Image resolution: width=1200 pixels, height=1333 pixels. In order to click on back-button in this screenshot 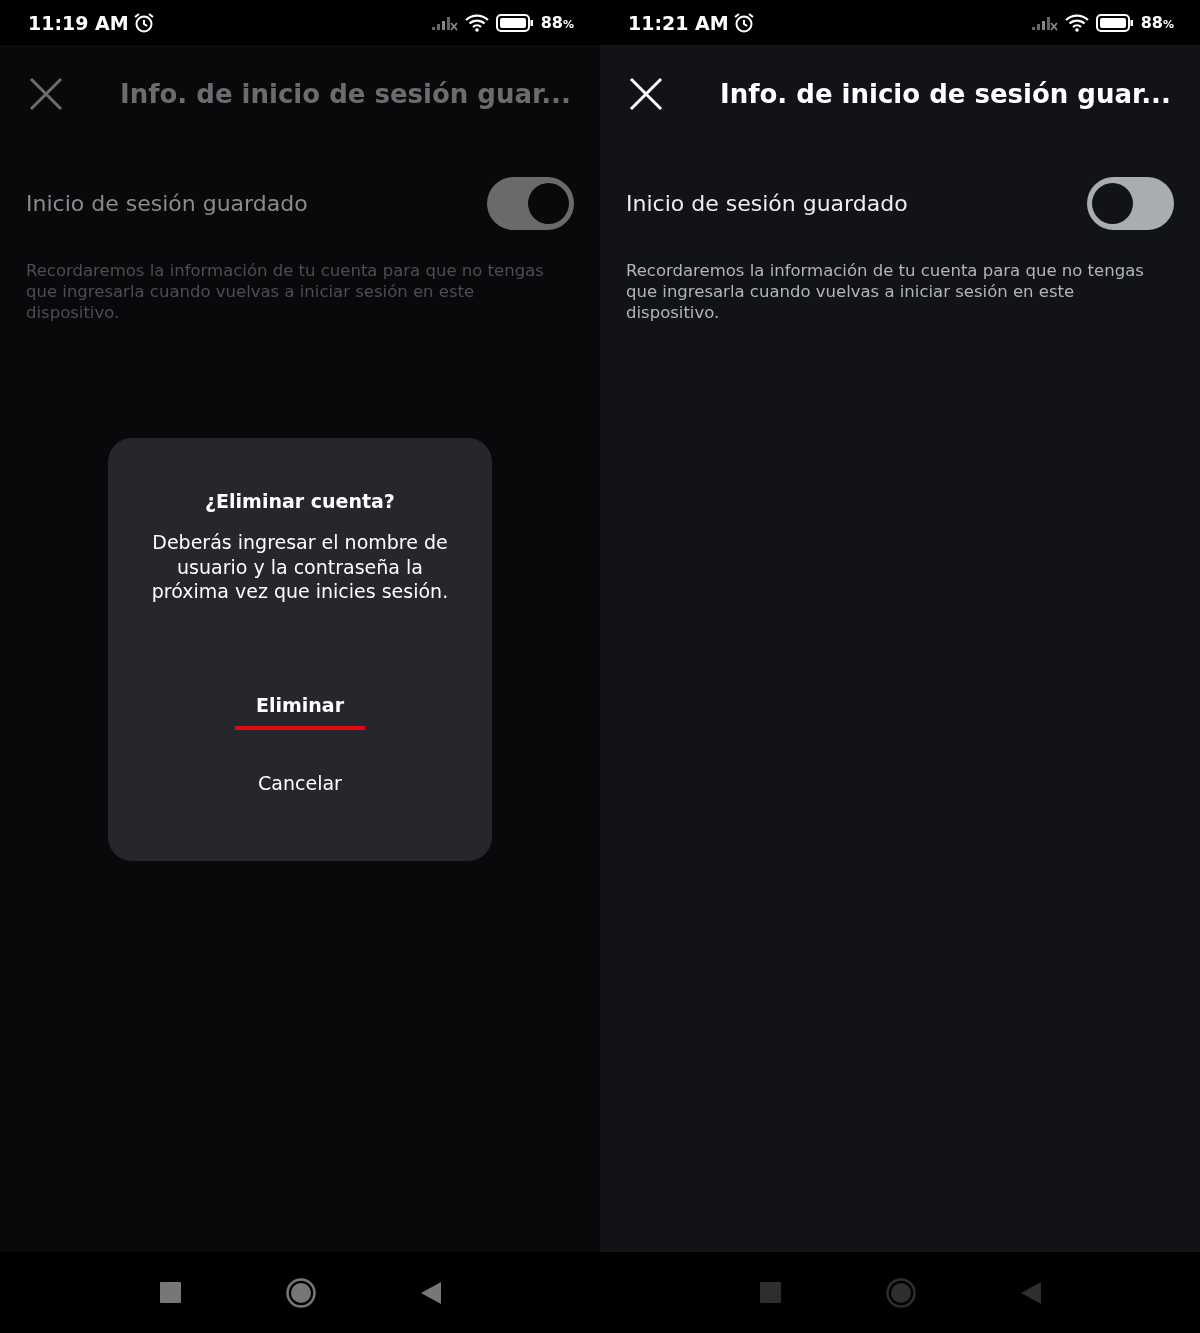, I will do `click(430, 1292)`.